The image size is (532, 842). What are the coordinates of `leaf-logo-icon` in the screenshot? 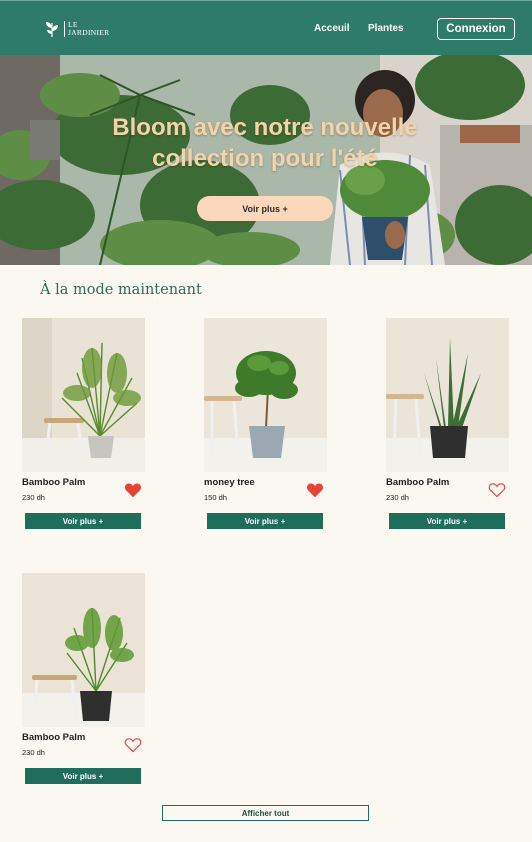 It's located at (52, 30).